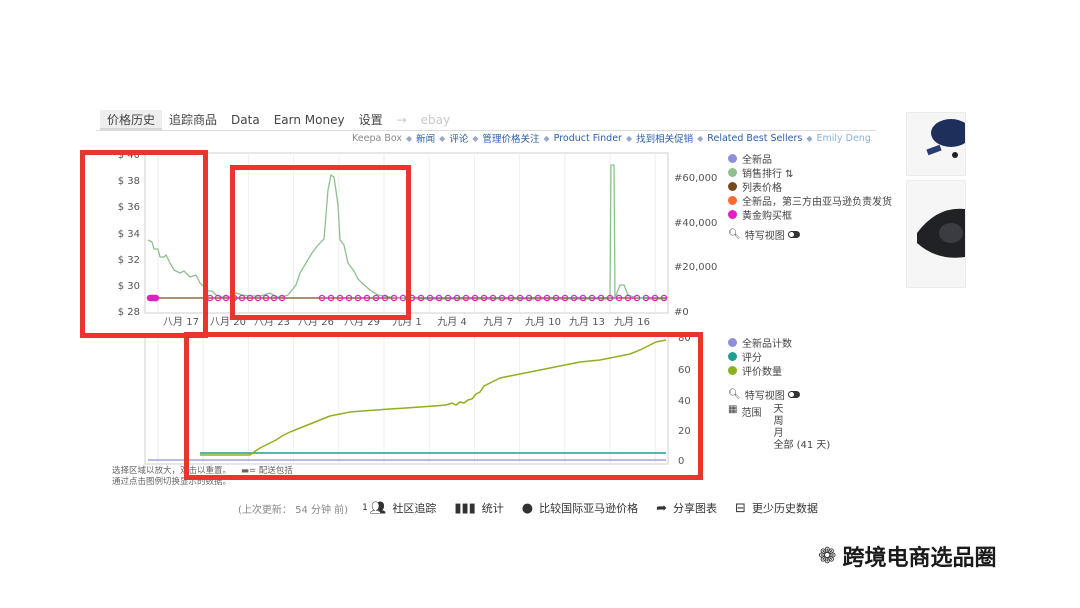 The image size is (1080, 608). I want to click on compare-label: 比较国际亚马逊价格, so click(589, 508).